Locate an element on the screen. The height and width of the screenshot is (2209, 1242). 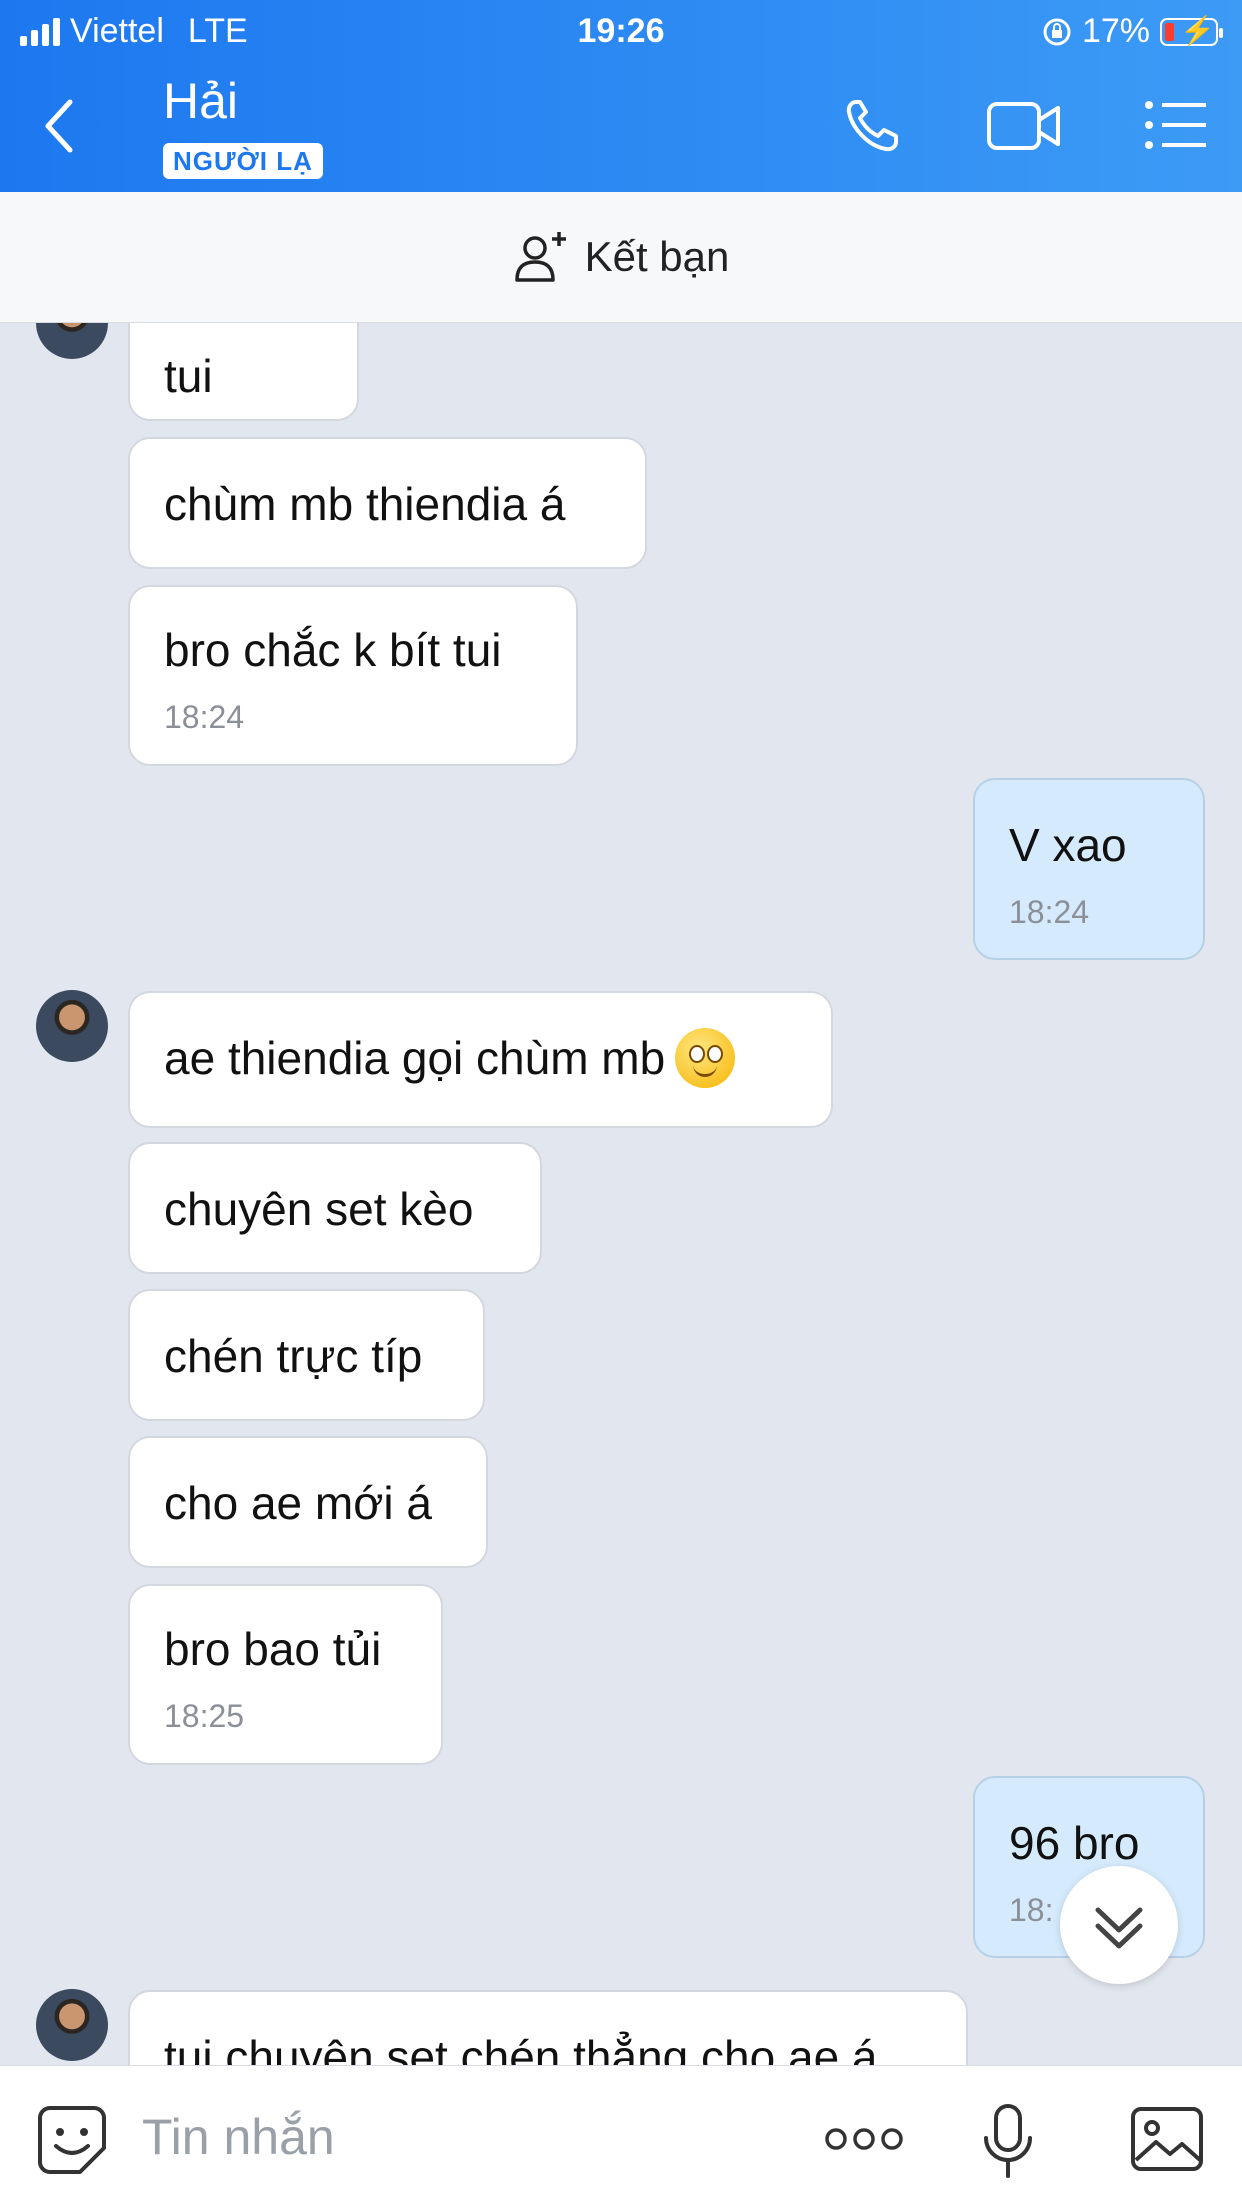
add-friend-bar: Kết bạn is located at coordinates (621, 257).